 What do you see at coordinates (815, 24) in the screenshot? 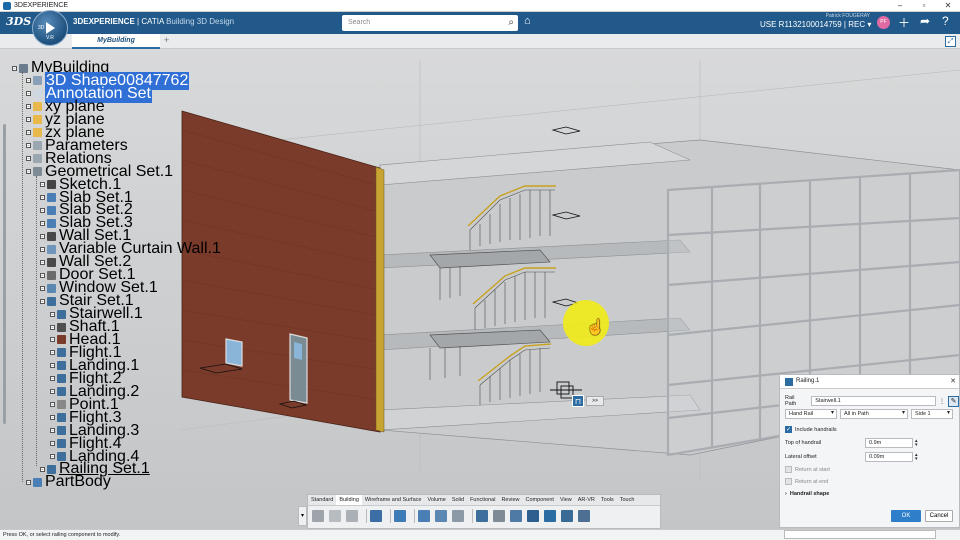
I see `collaborative-space: USE R1132100014759 | REC ▾` at bounding box center [815, 24].